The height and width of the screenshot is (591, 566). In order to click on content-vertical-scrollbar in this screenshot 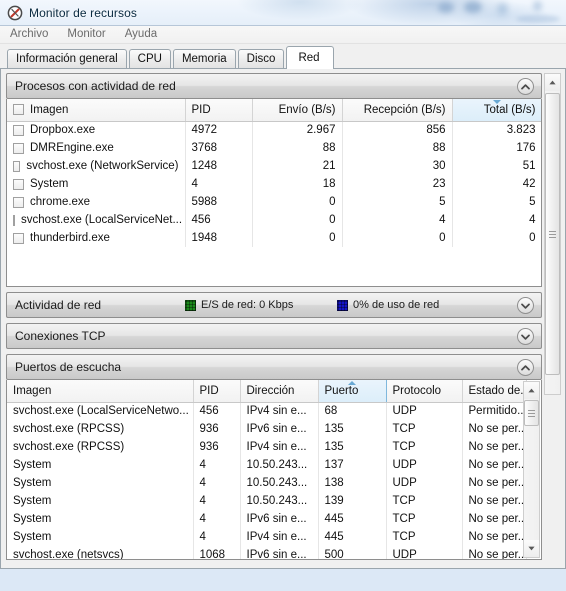, I will do `click(552, 234)`.